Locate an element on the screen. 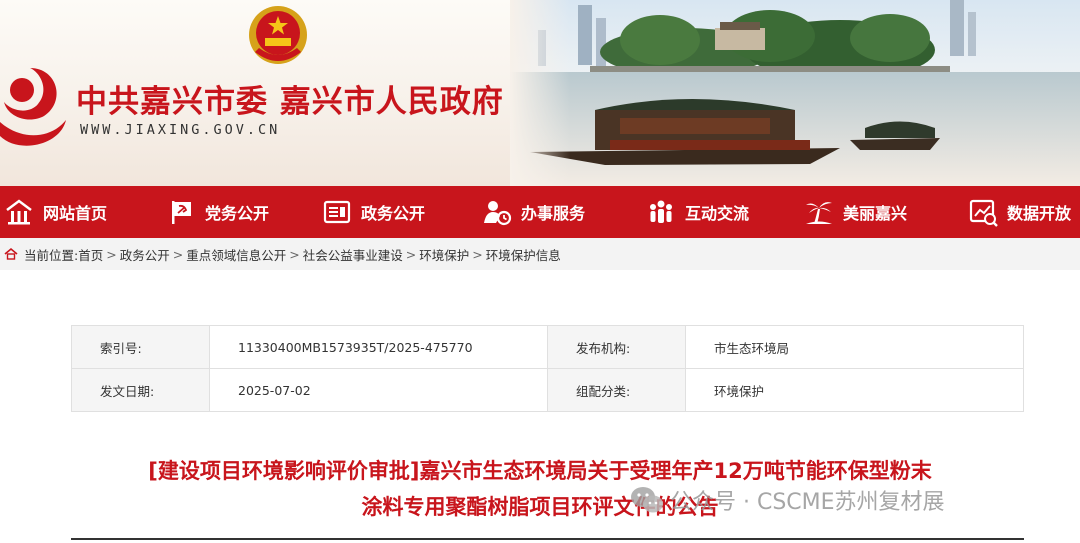 The width and height of the screenshot is (1080, 543). nav-item-open-data: 数据开放 is located at coordinates (1019, 212).